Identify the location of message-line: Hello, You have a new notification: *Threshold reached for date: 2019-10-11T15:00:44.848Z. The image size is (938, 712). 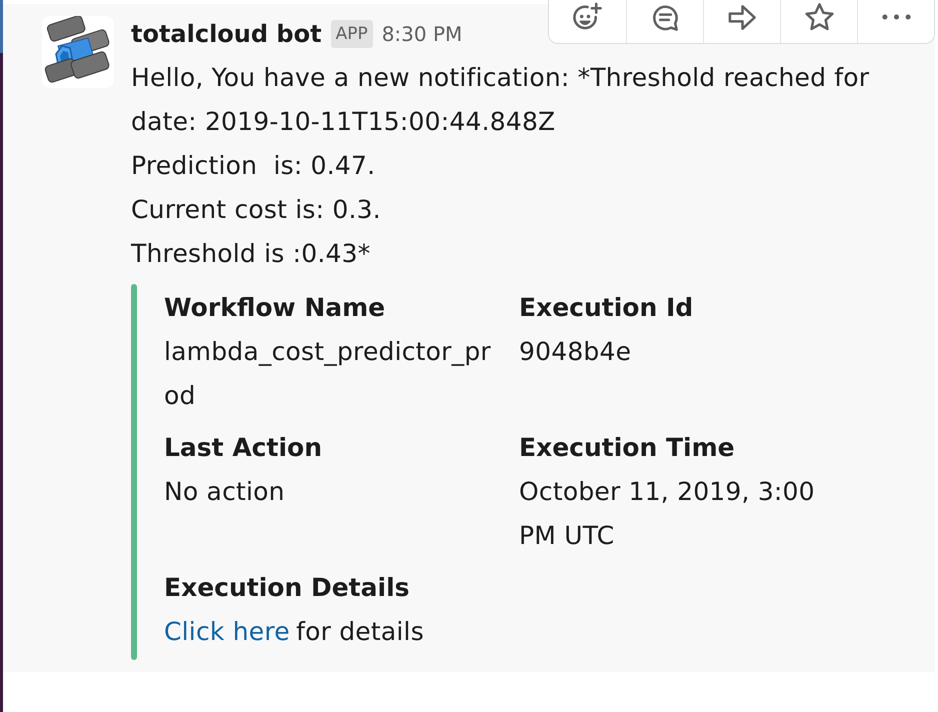
(500, 100).